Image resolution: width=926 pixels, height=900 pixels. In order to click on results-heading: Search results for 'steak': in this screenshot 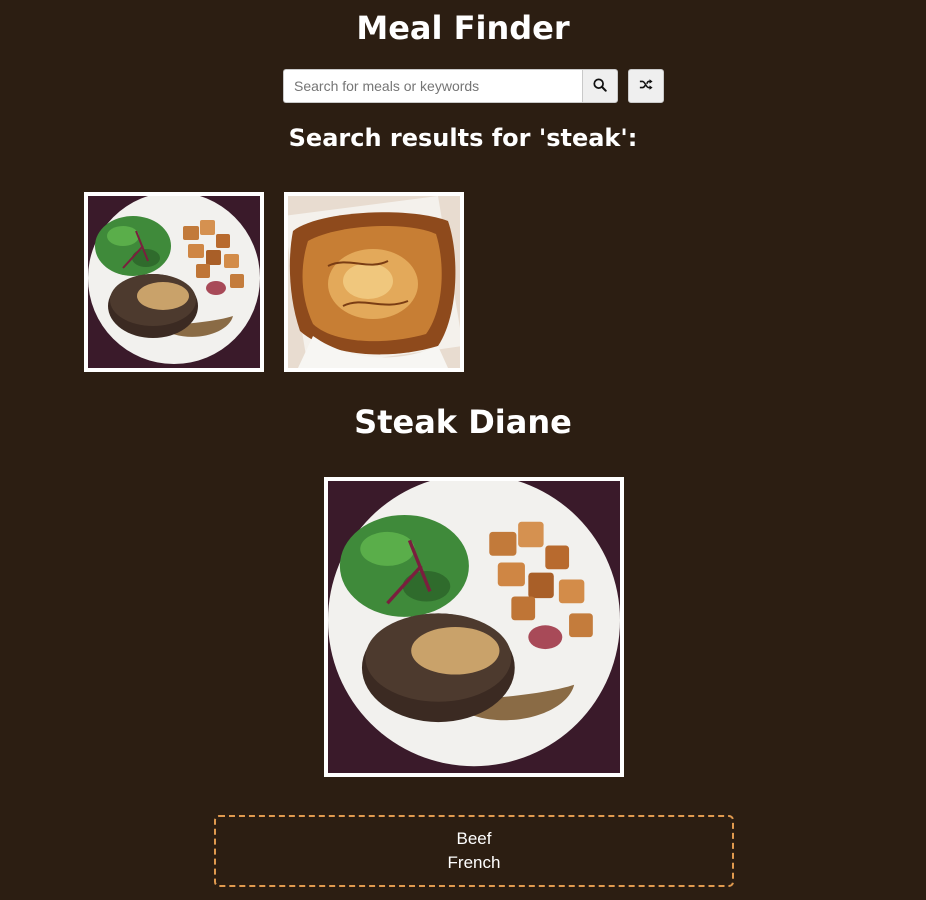, I will do `click(463, 138)`.